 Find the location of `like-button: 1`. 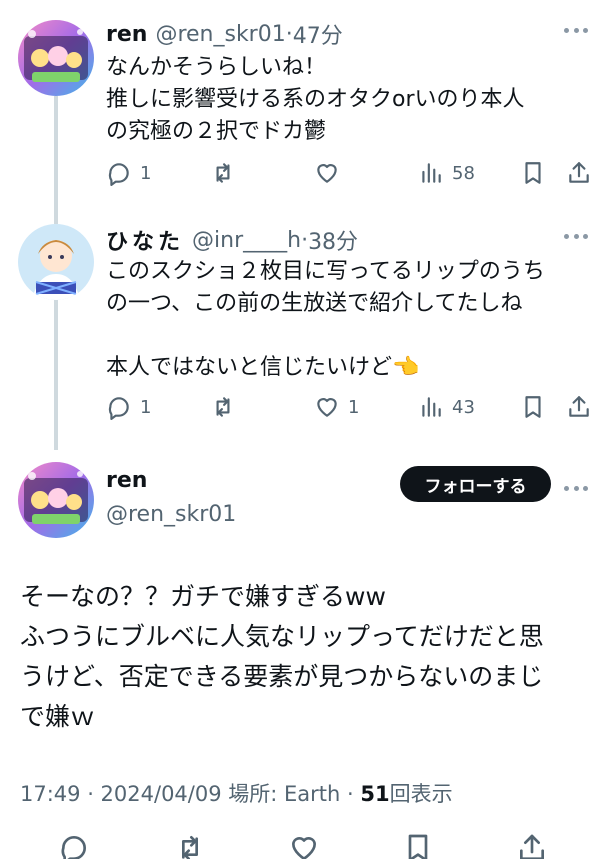

like-button: 1 is located at coordinates (336, 407).